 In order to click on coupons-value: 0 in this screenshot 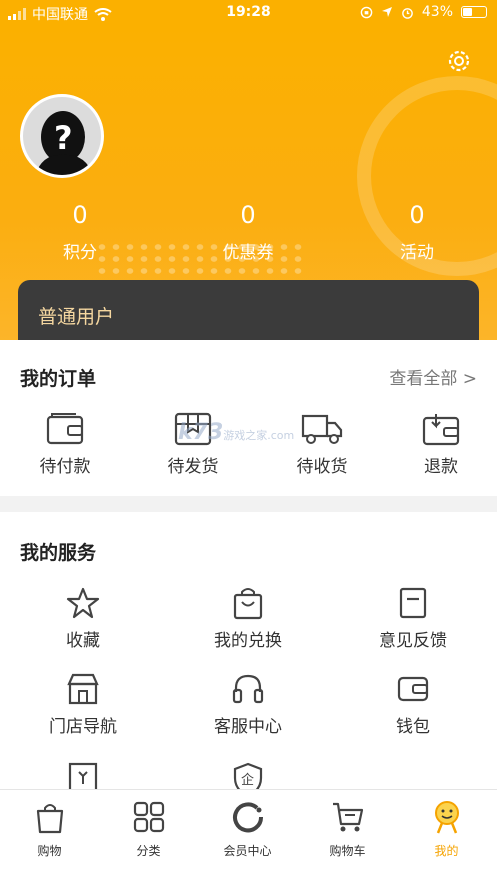, I will do `click(248, 215)`.